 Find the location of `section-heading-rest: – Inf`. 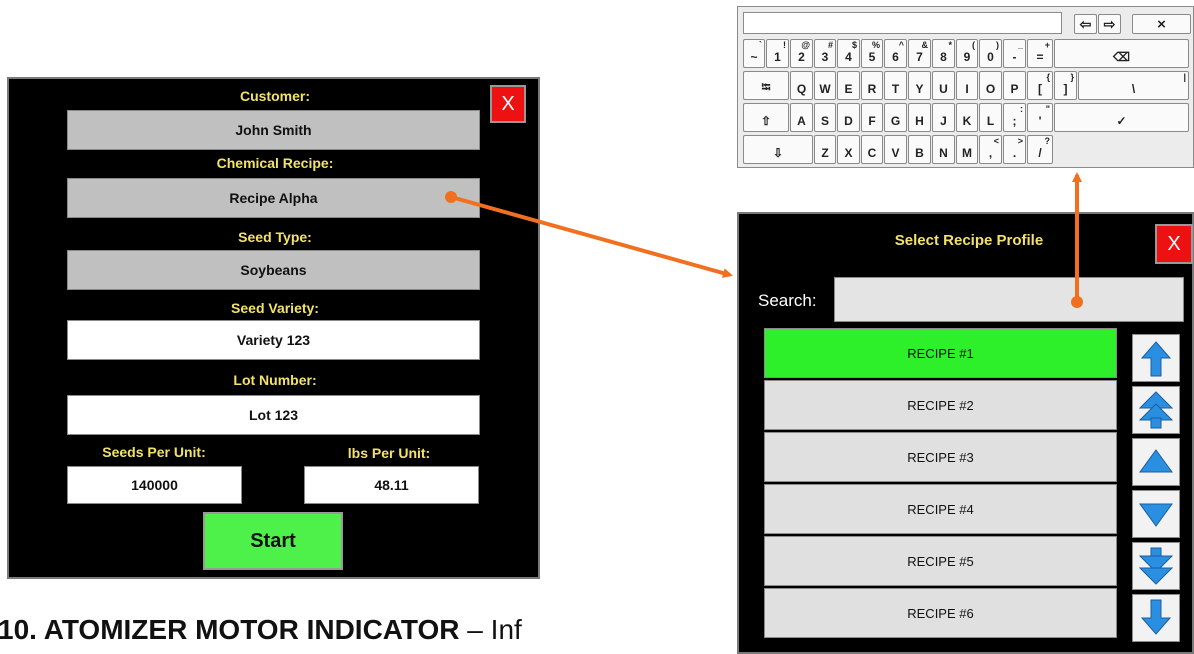

section-heading-rest: – Inf is located at coordinates (490, 629).